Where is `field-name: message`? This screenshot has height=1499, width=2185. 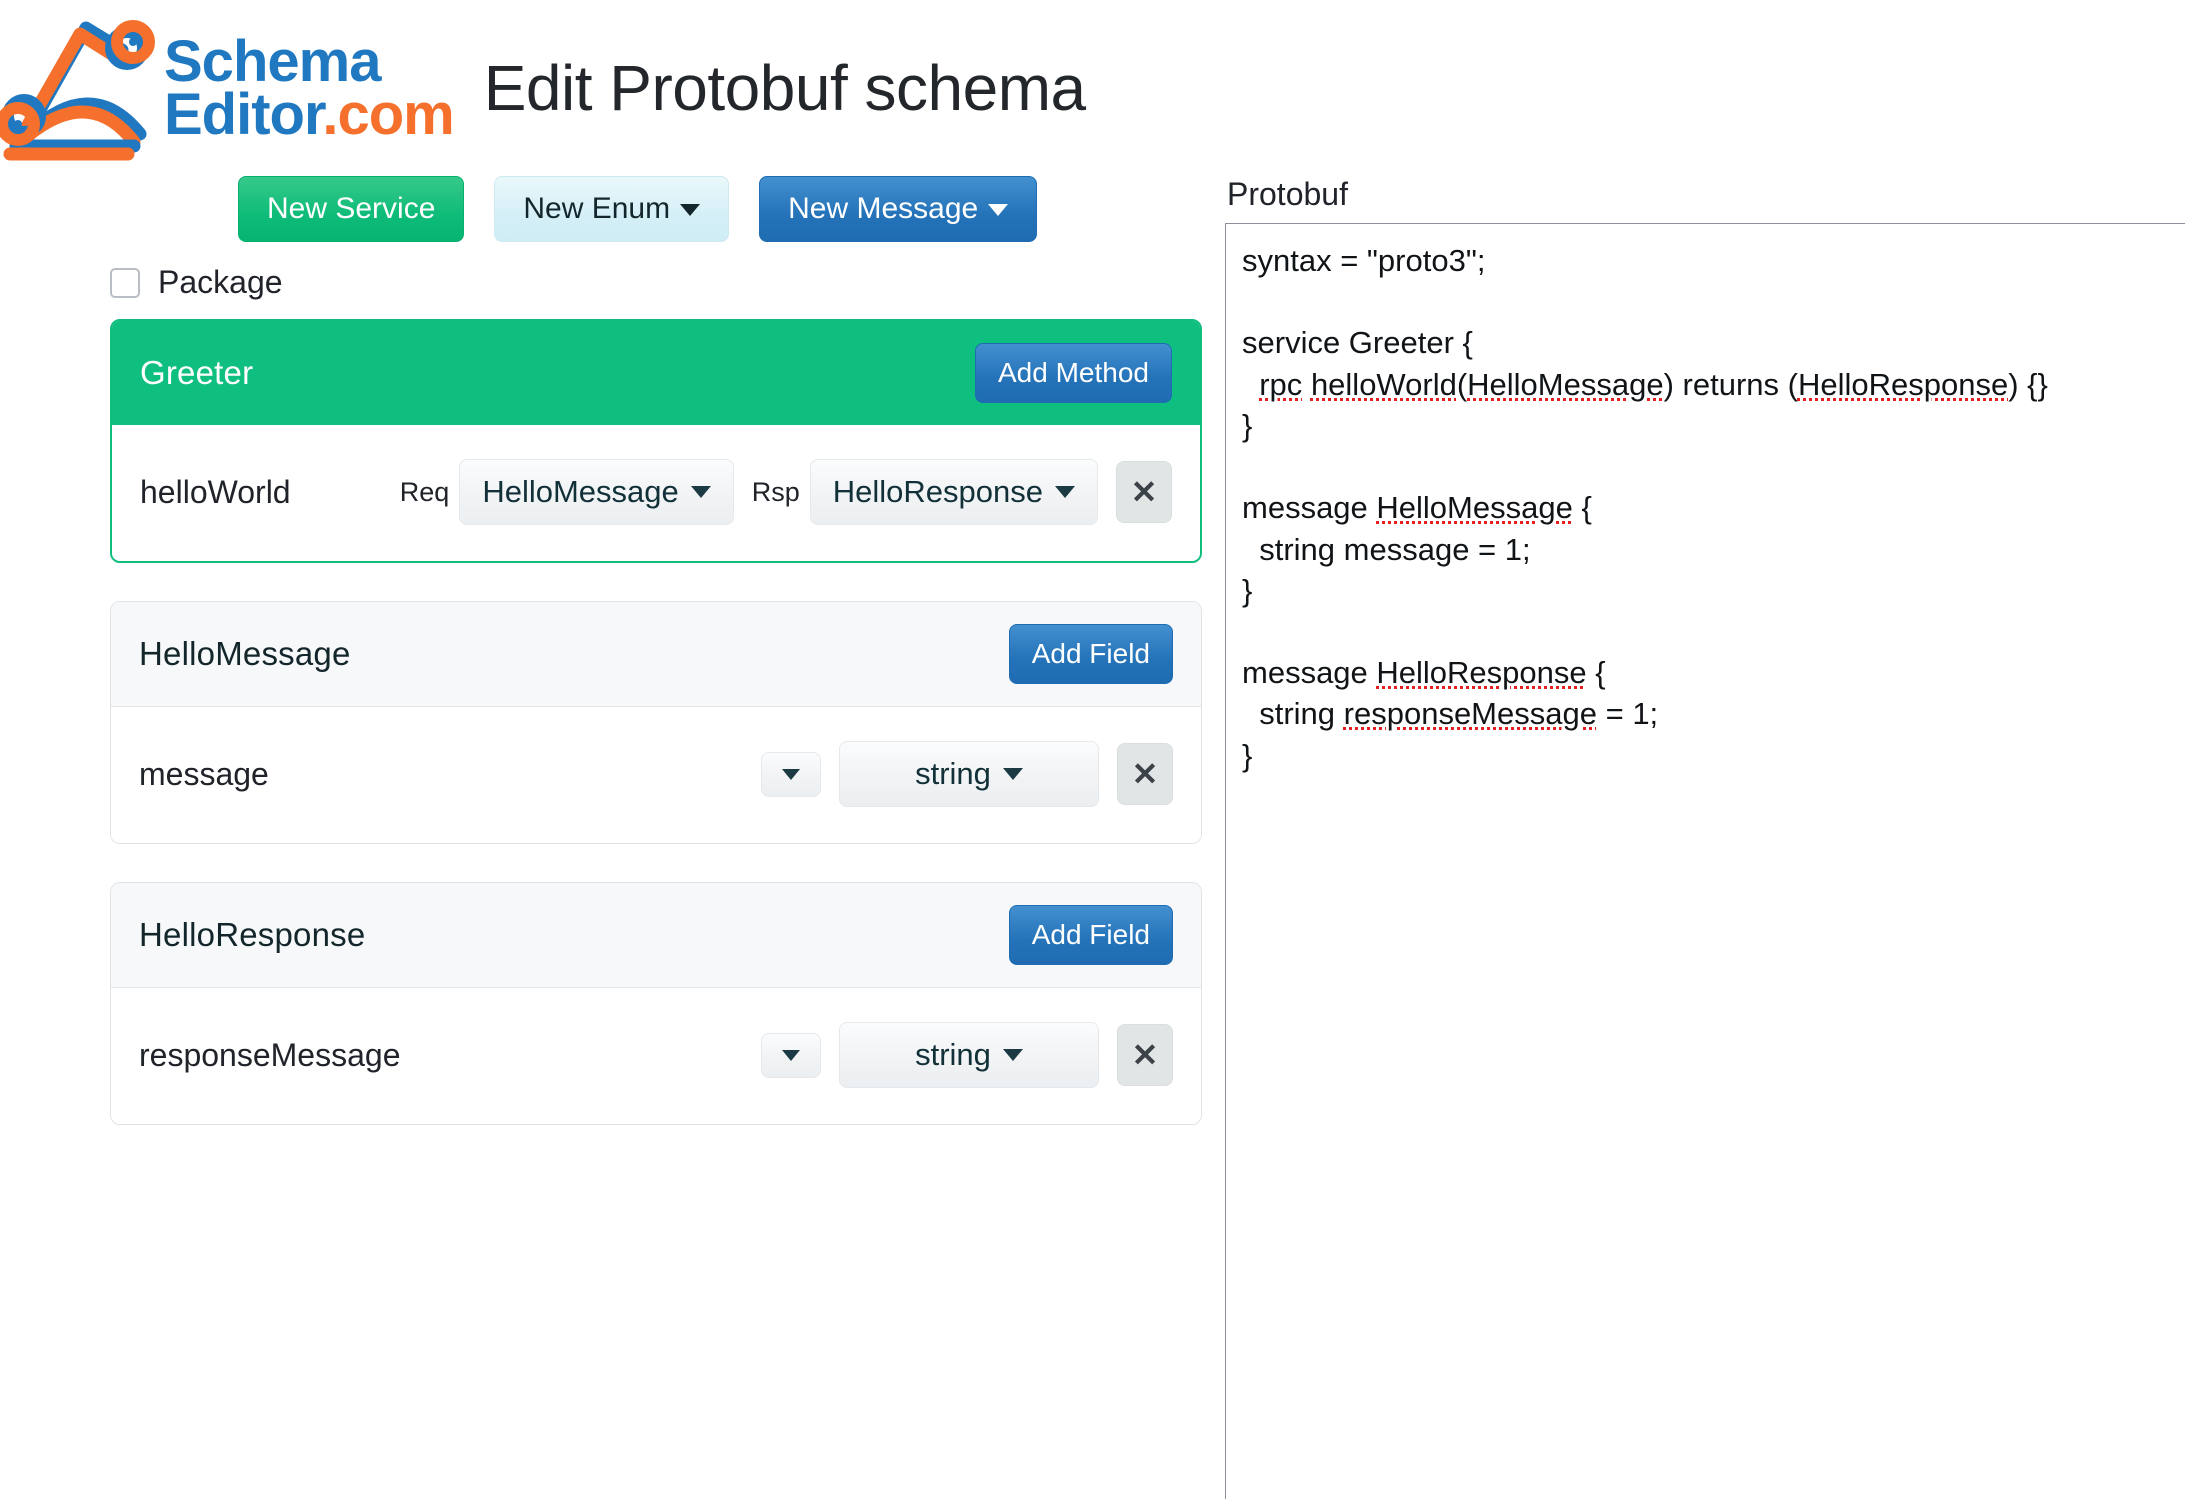 field-name: message is located at coordinates (204, 774).